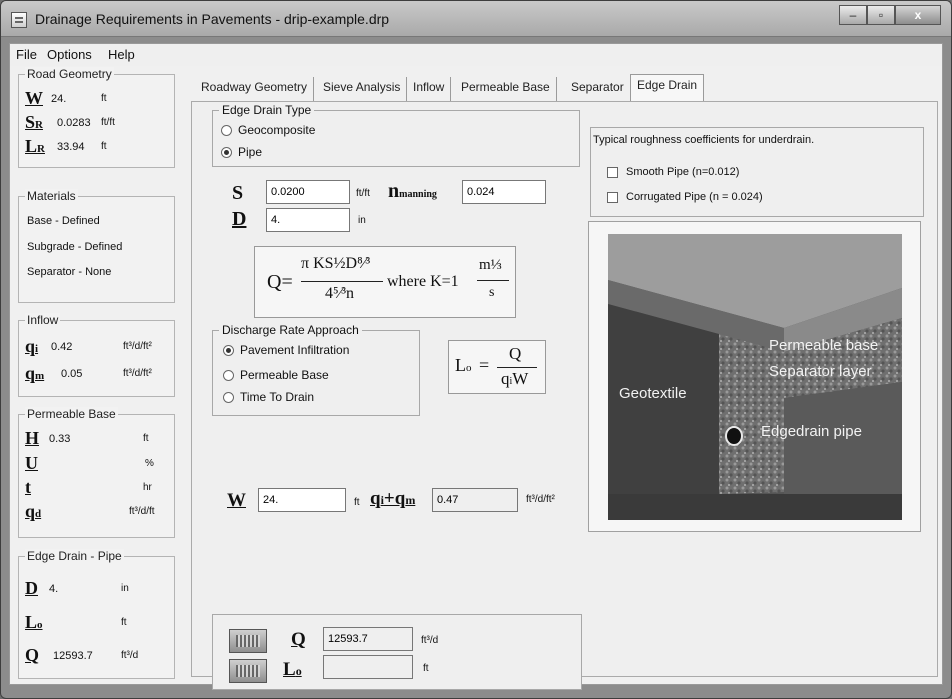 This screenshot has width=952, height=699. What do you see at coordinates (430, 640) in the screenshot?
I see `result-q-unit: ft³/d` at bounding box center [430, 640].